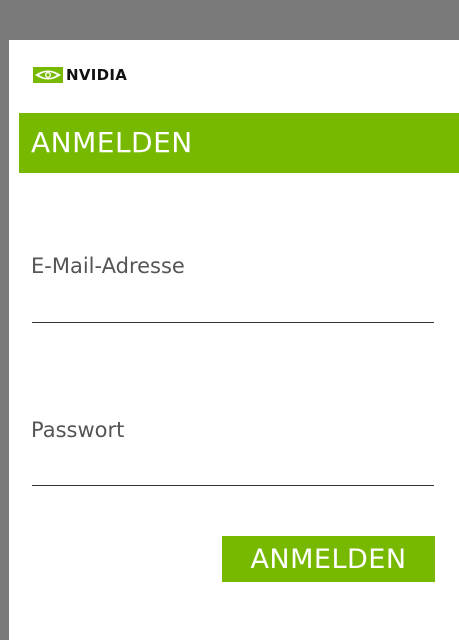 Image resolution: width=459 pixels, height=640 pixels. Describe the element at coordinates (233, 308) in the screenshot. I see `email-field` at that location.